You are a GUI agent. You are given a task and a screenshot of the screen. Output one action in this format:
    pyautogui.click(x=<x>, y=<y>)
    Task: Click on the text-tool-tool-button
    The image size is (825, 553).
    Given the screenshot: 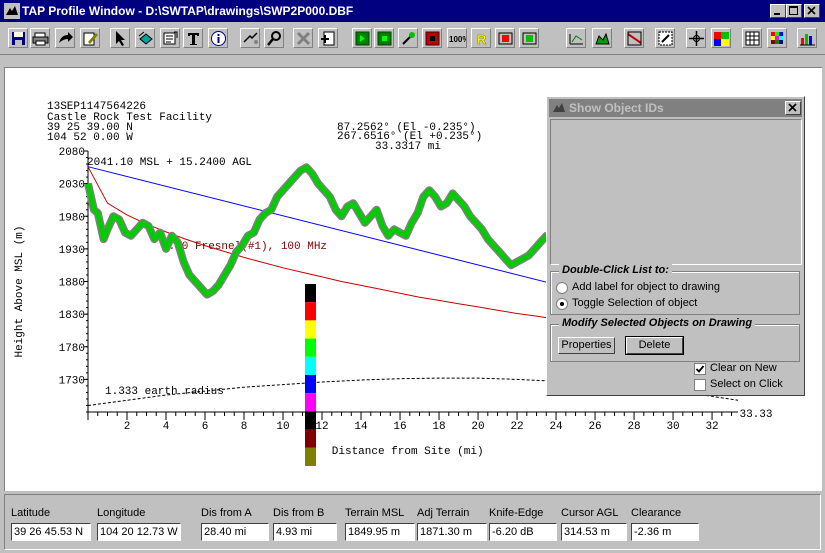 What is the action you would take?
    pyautogui.click(x=170, y=38)
    